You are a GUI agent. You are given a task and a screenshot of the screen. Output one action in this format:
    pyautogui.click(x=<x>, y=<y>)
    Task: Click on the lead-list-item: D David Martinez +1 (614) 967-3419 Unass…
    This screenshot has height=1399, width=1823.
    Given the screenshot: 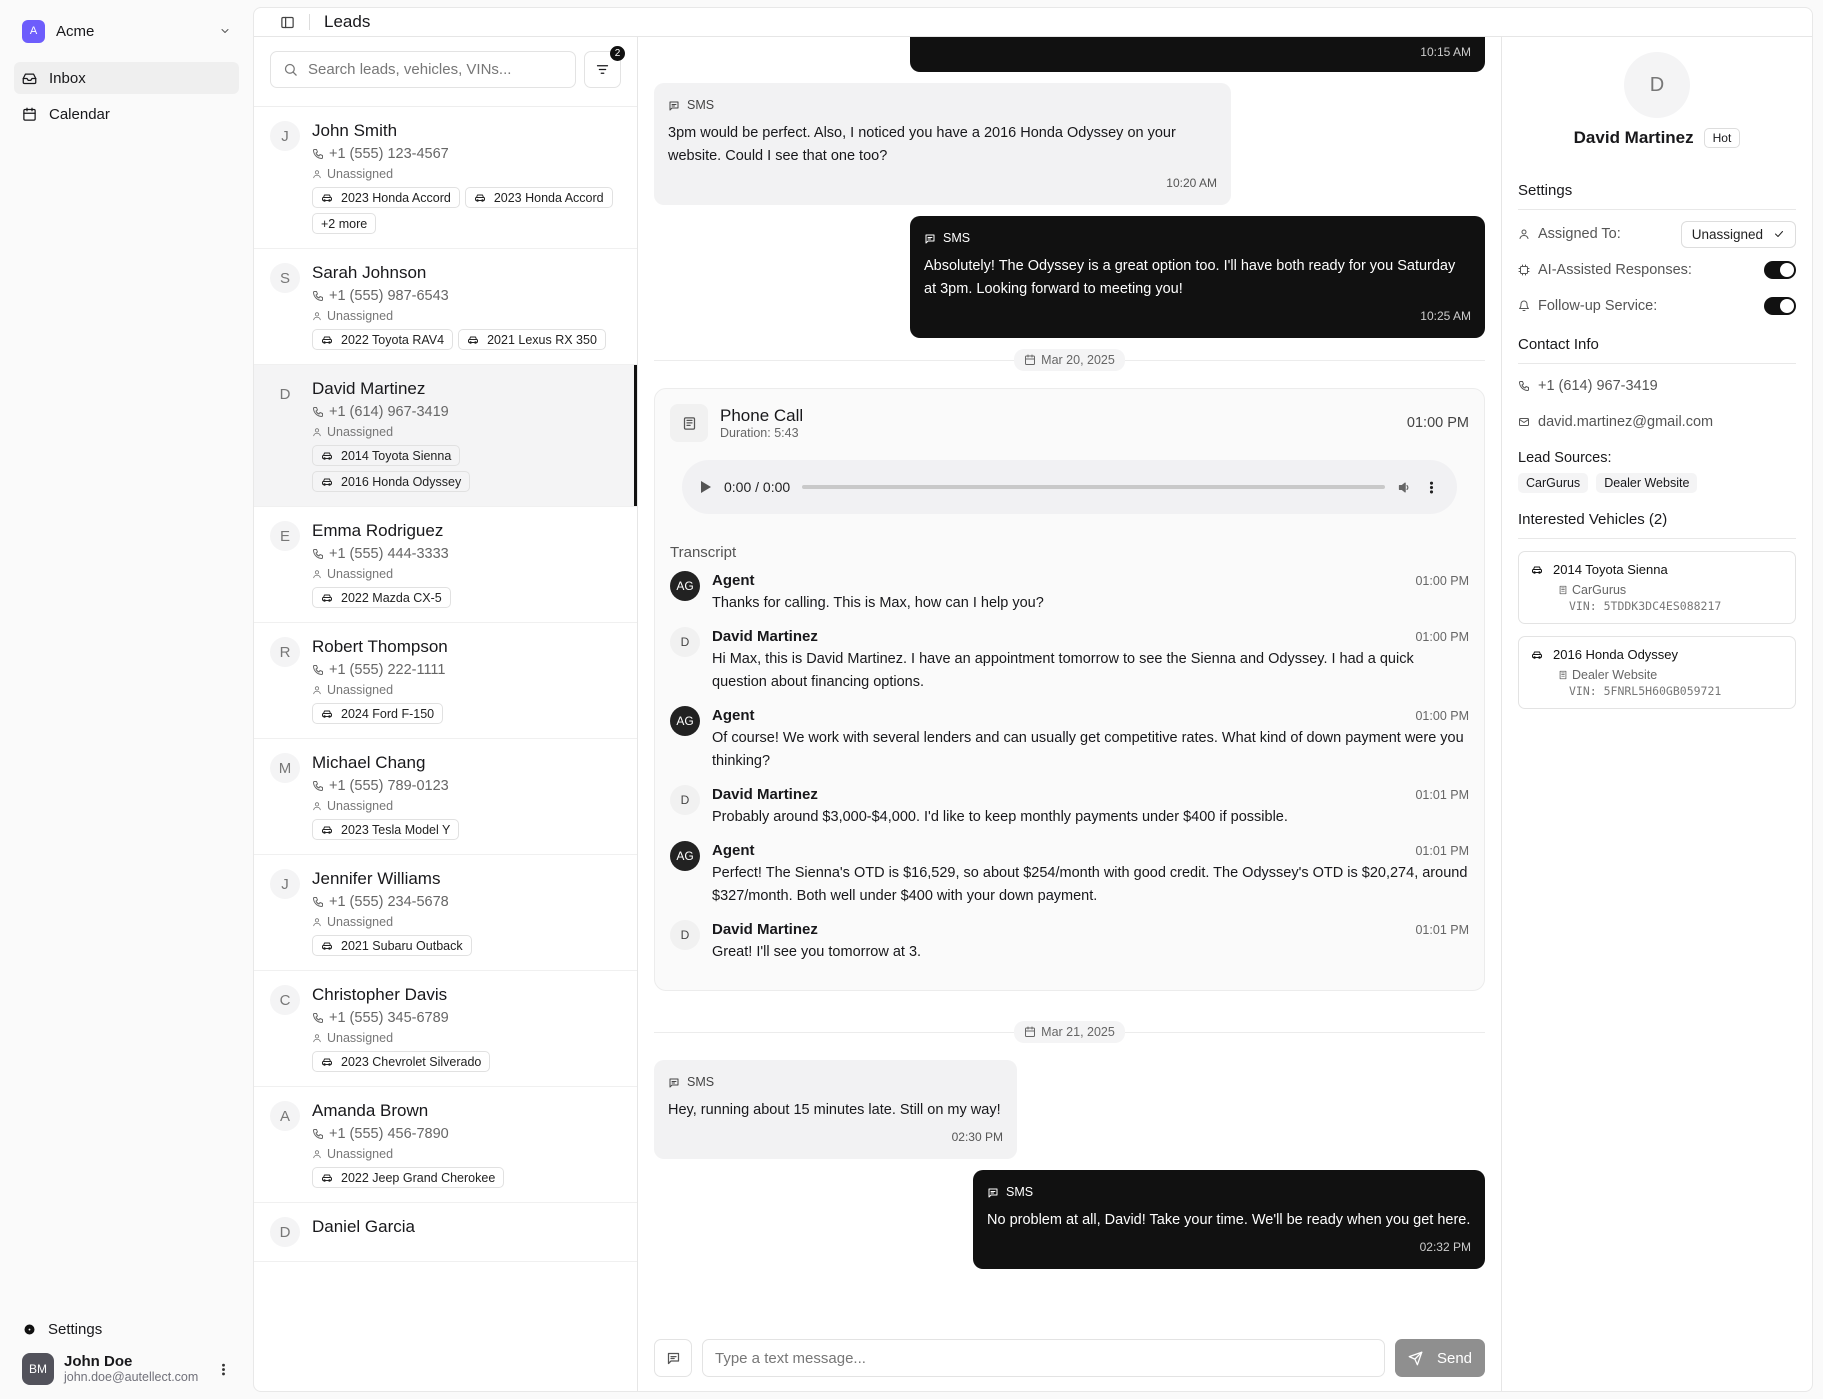 What is the action you would take?
    pyautogui.click(x=445, y=436)
    